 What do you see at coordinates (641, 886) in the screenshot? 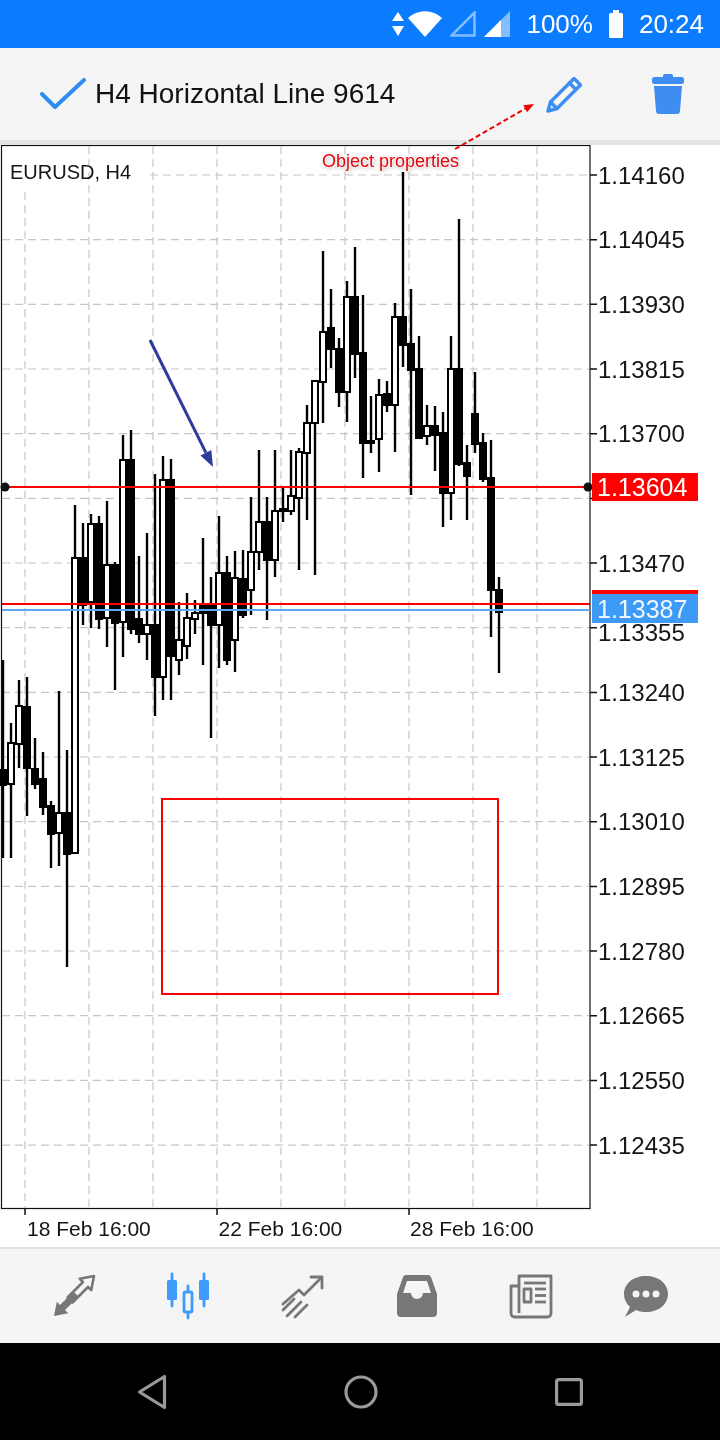
I see `price-axis-label: 1.12895` at bounding box center [641, 886].